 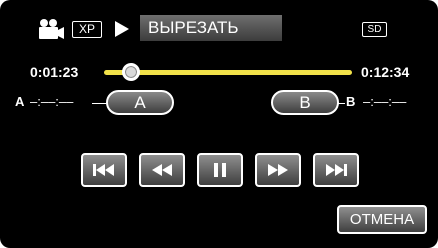 I want to click on rewind-button, so click(x=162, y=170).